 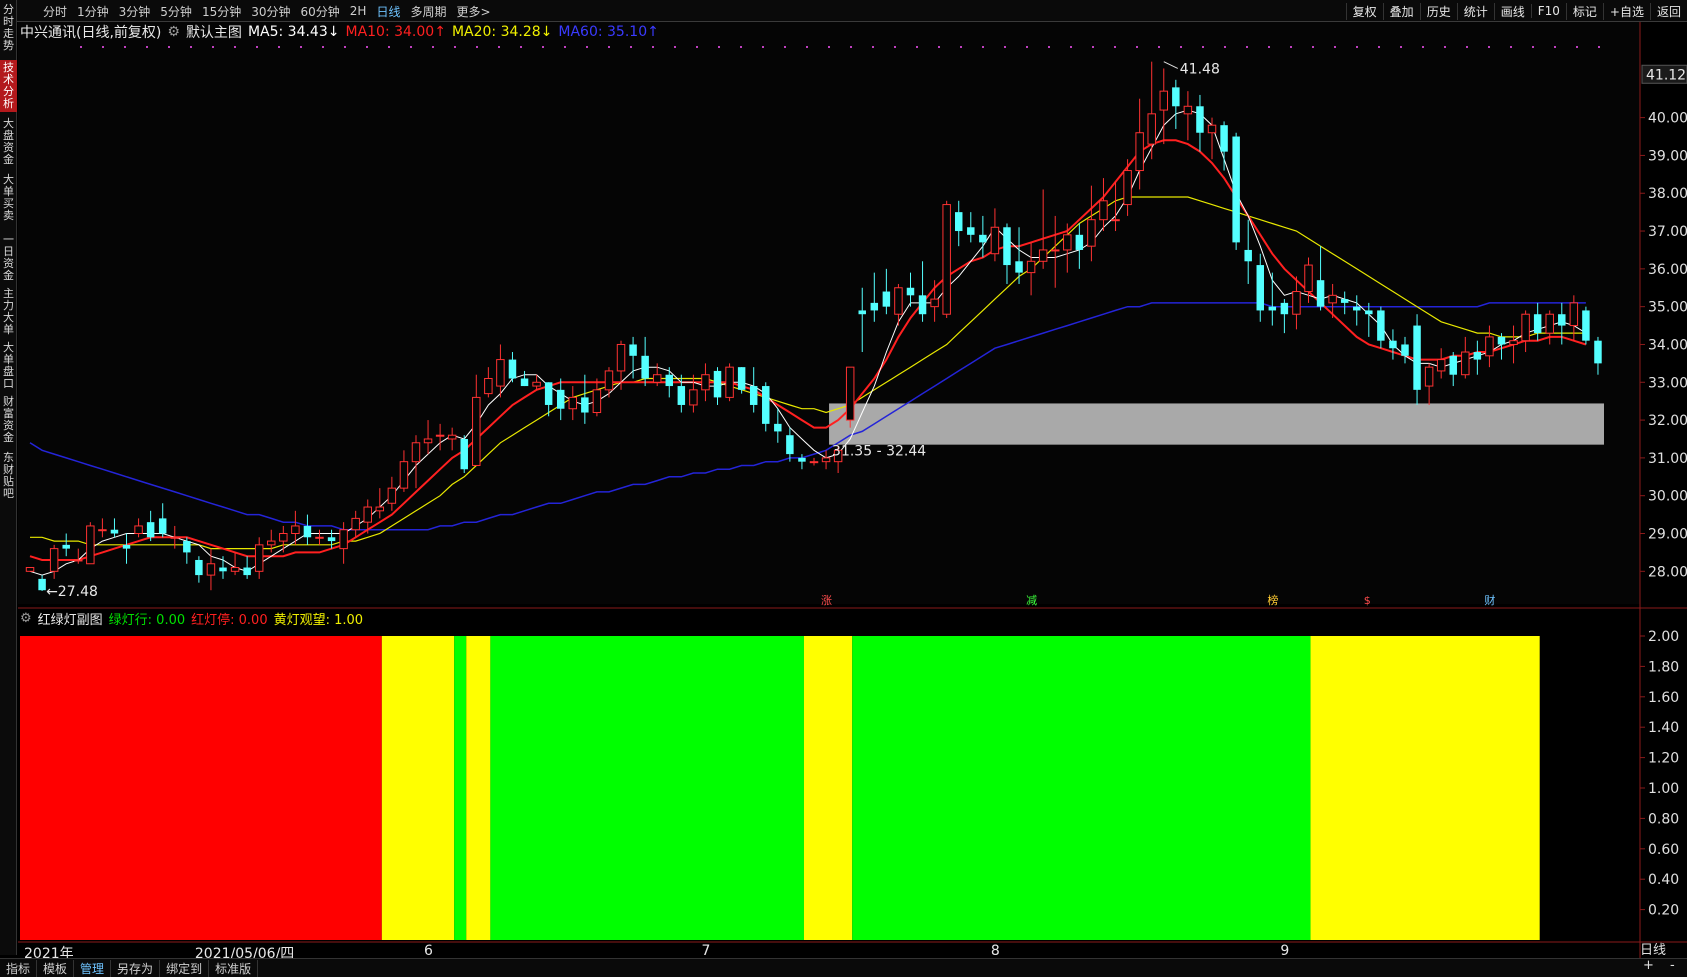 What do you see at coordinates (473, 11) in the screenshot?
I see `period-tab: 更多>` at bounding box center [473, 11].